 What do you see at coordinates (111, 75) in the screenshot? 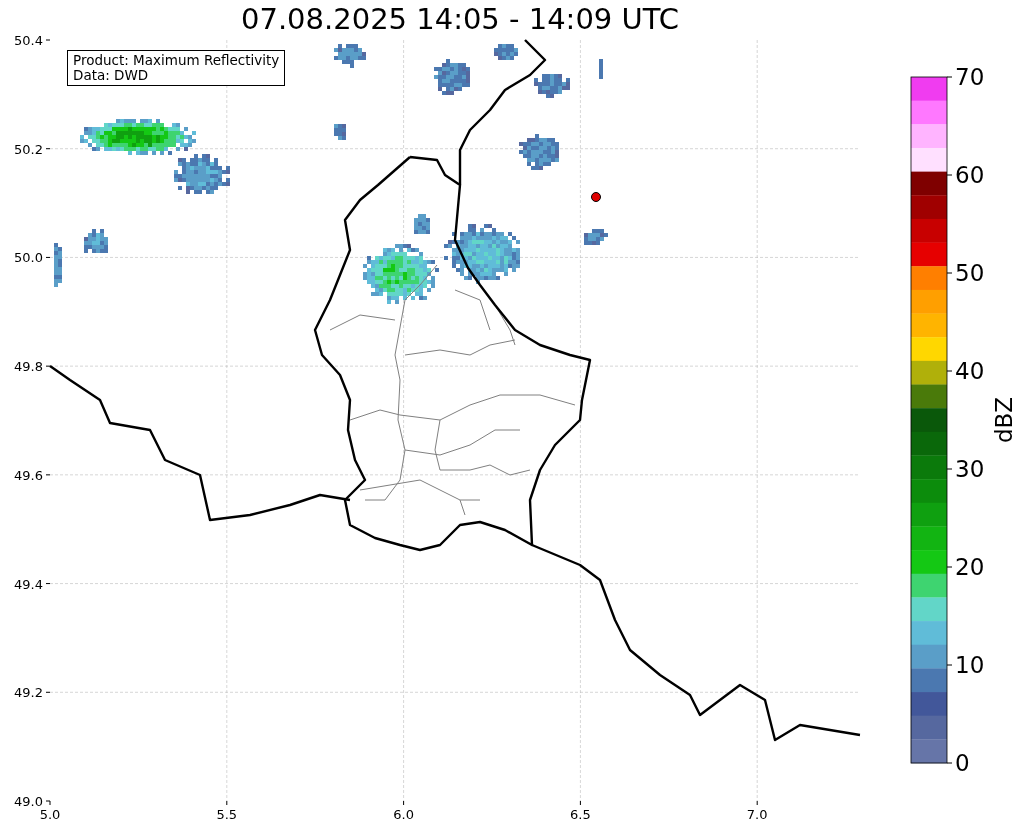
I see `info-text: Data: DWD` at bounding box center [111, 75].